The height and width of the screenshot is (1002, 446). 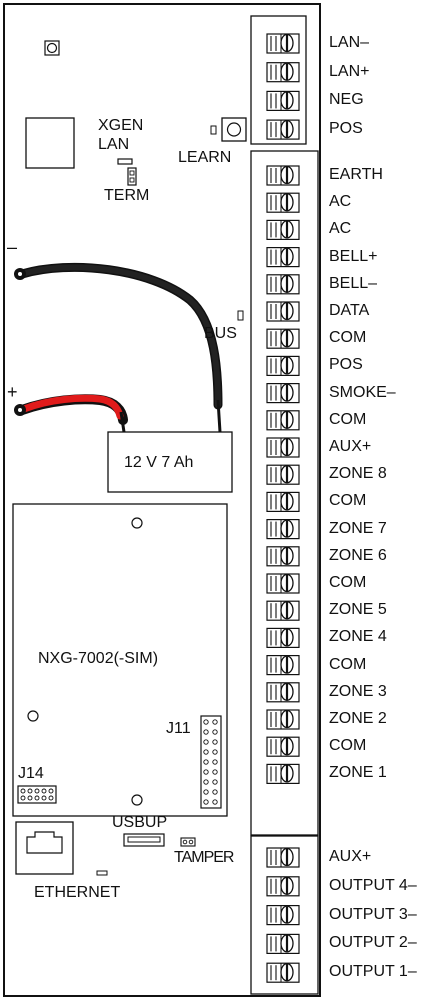 I want to click on ethernet-label: ETHERNET, so click(x=77, y=892).